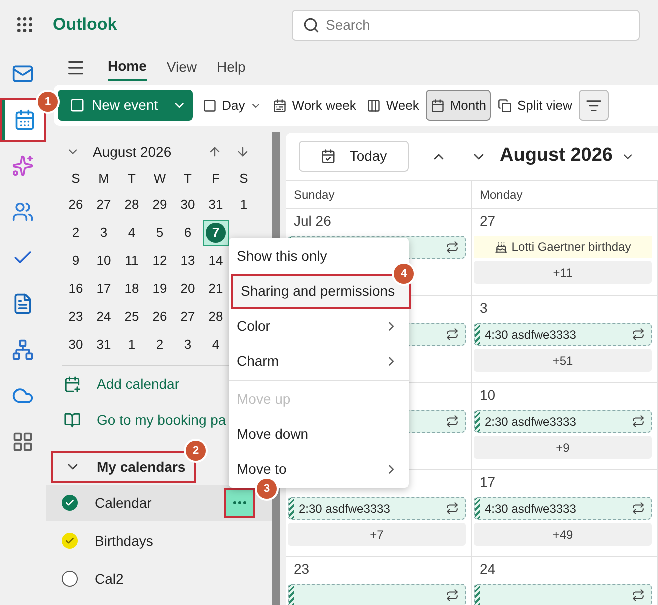  Describe the element at coordinates (556, 156) in the screenshot. I see `calendar-title: August 2026` at that location.